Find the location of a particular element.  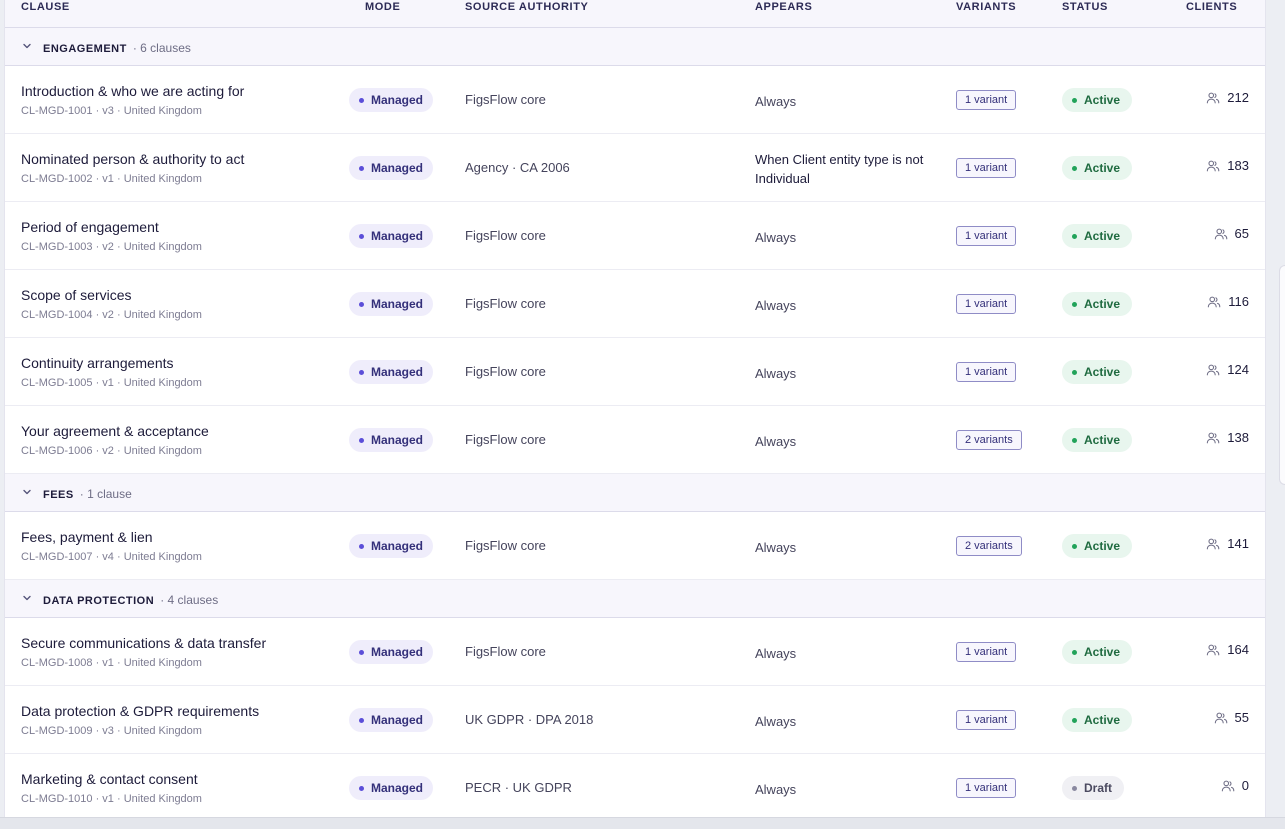

clause-meta: CL-MGD-1008 · v1 · United Kingdom is located at coordinates (111, 663).